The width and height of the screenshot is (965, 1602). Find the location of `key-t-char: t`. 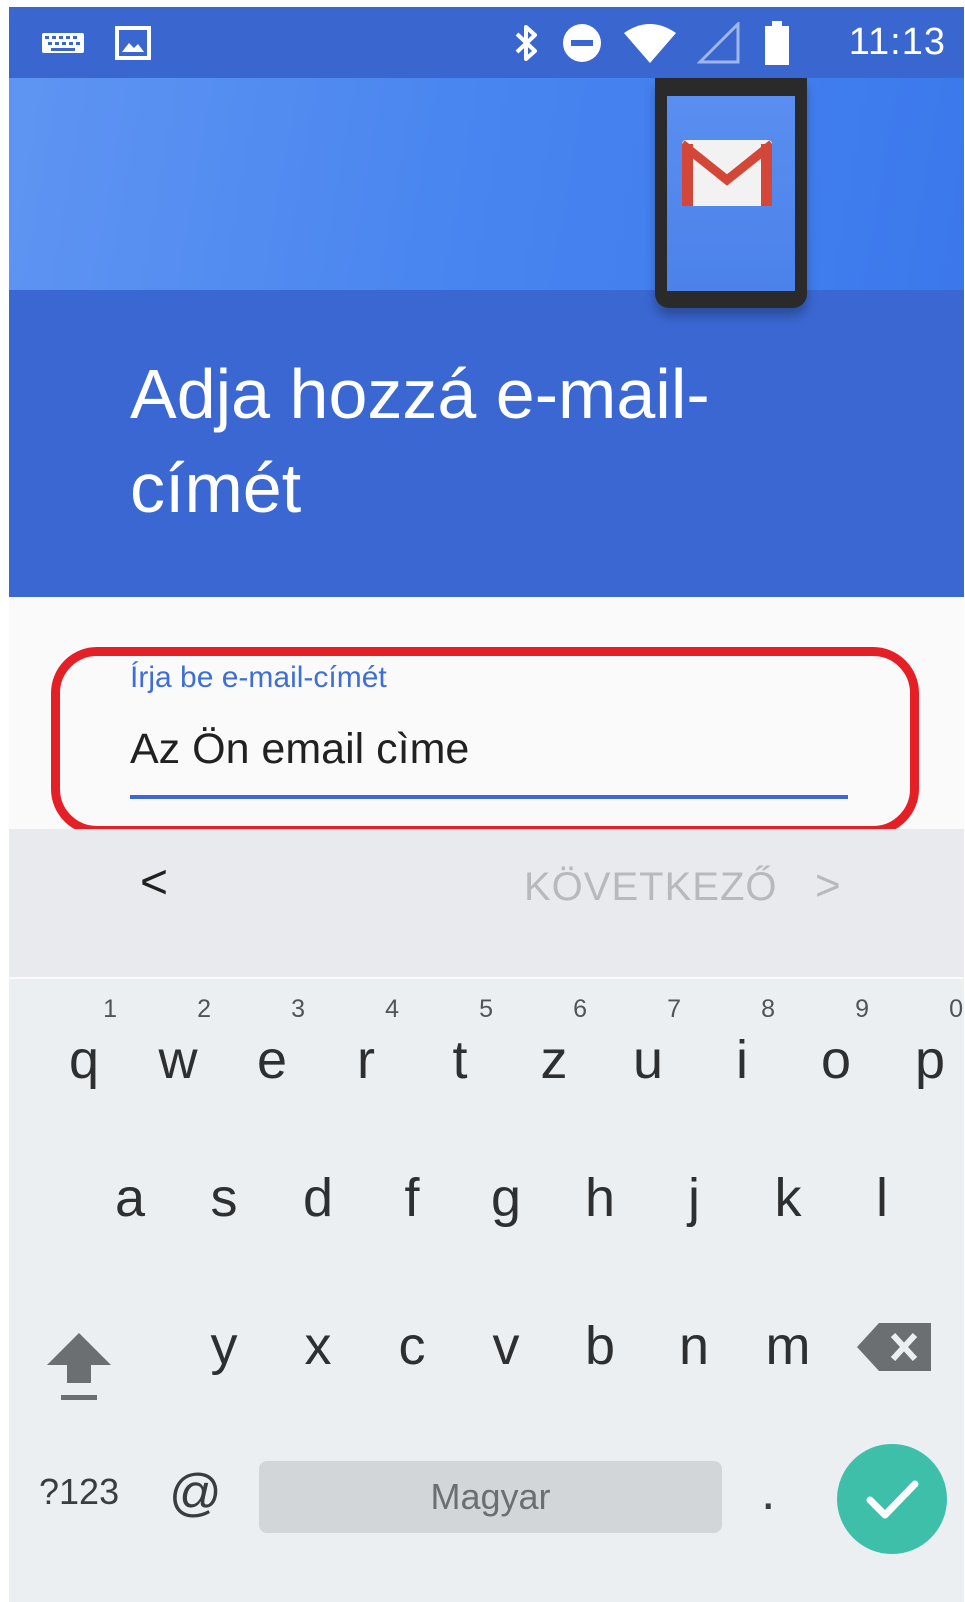

key-t-char: t is located at coordinates (460, 1060).